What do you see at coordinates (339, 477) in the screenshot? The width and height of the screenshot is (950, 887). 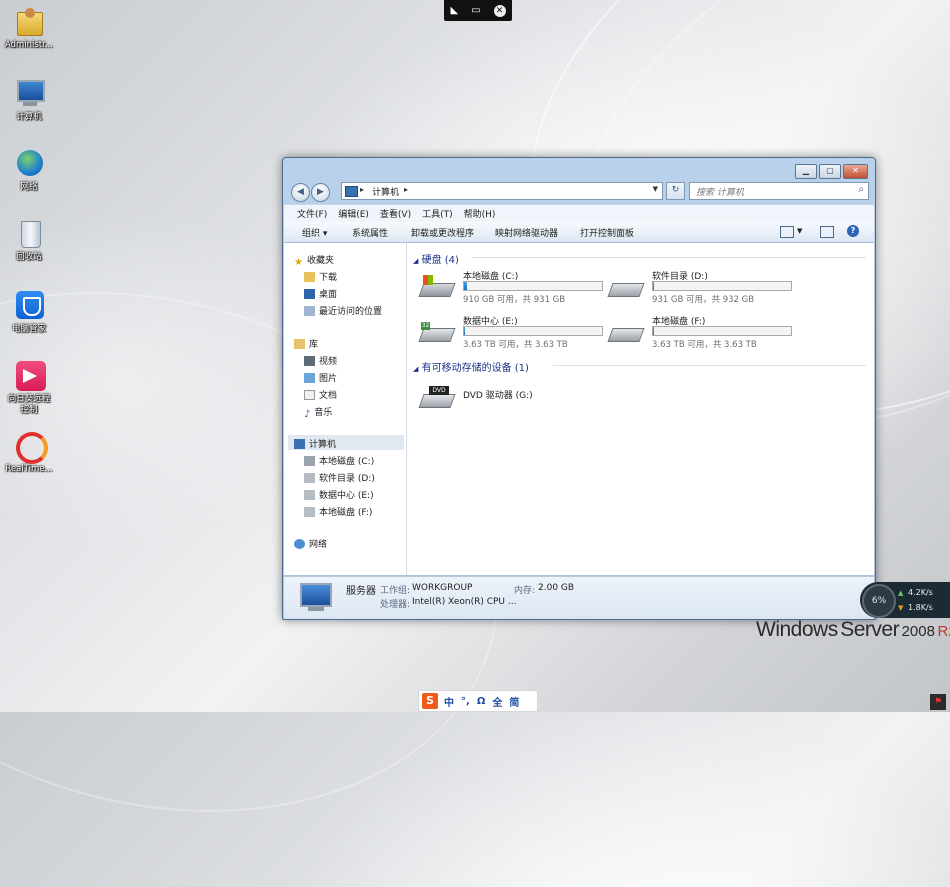 I see `nav-item-drive-d: 软件目录 (D:)` at bounding box center [339, 477].